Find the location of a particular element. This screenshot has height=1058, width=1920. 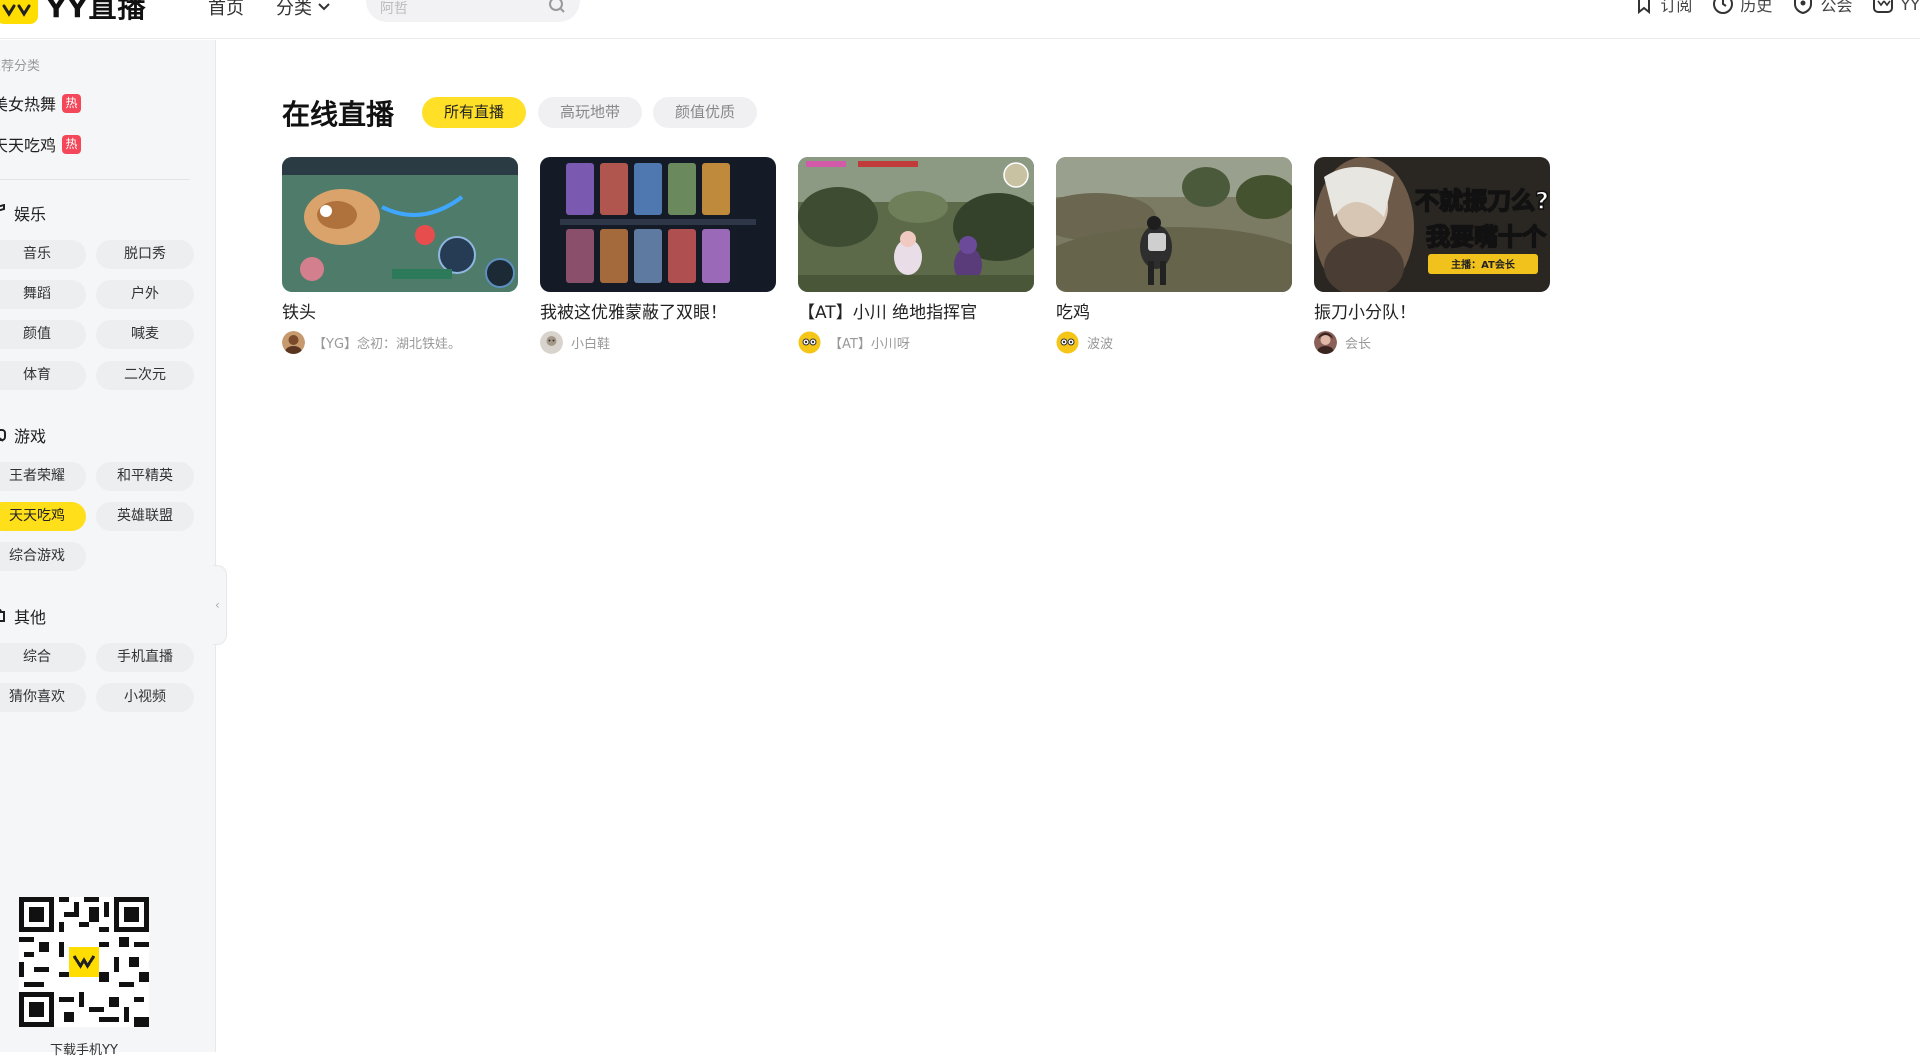

live-thumbnail: 不就振刀么? 我要嘴十个 主播：AT会长 is located at coordinates (1432, 224).